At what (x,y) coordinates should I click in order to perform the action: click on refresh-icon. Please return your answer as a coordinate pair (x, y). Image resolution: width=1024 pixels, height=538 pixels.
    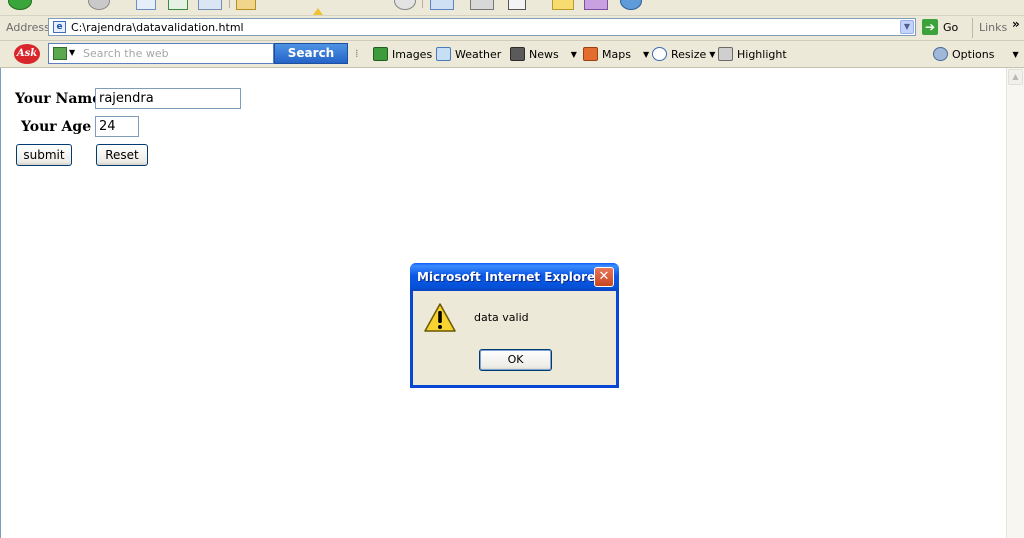
    Looking at the image, I should click on (178, 5).